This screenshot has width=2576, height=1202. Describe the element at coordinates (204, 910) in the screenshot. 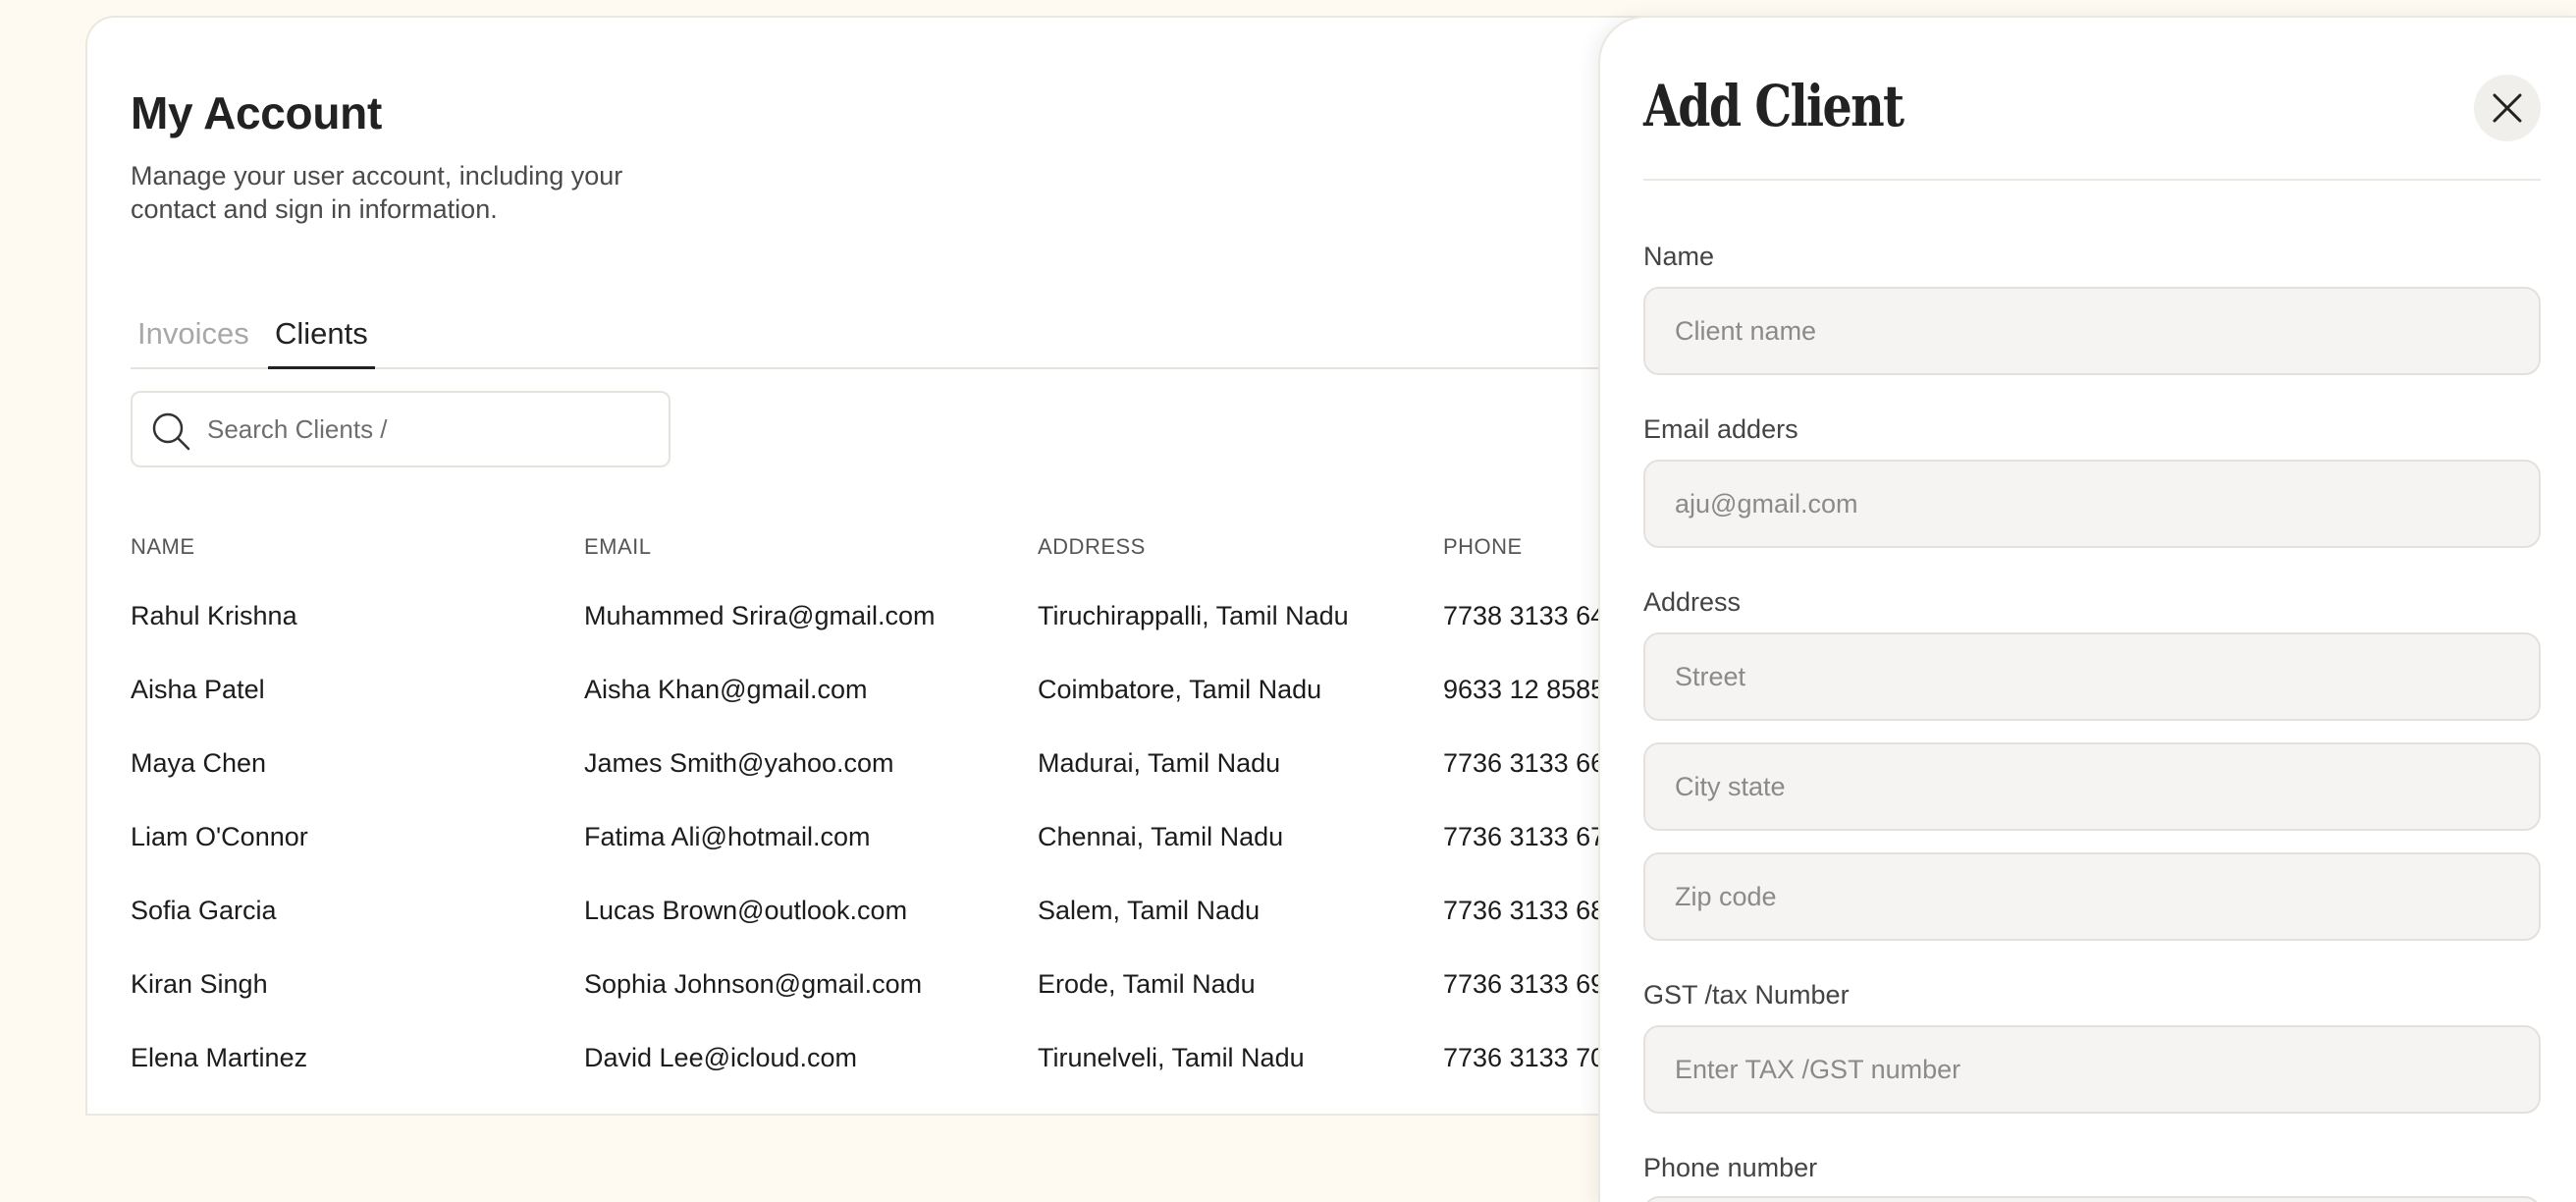

I see `client-name: Sofia Garcia` at that location.